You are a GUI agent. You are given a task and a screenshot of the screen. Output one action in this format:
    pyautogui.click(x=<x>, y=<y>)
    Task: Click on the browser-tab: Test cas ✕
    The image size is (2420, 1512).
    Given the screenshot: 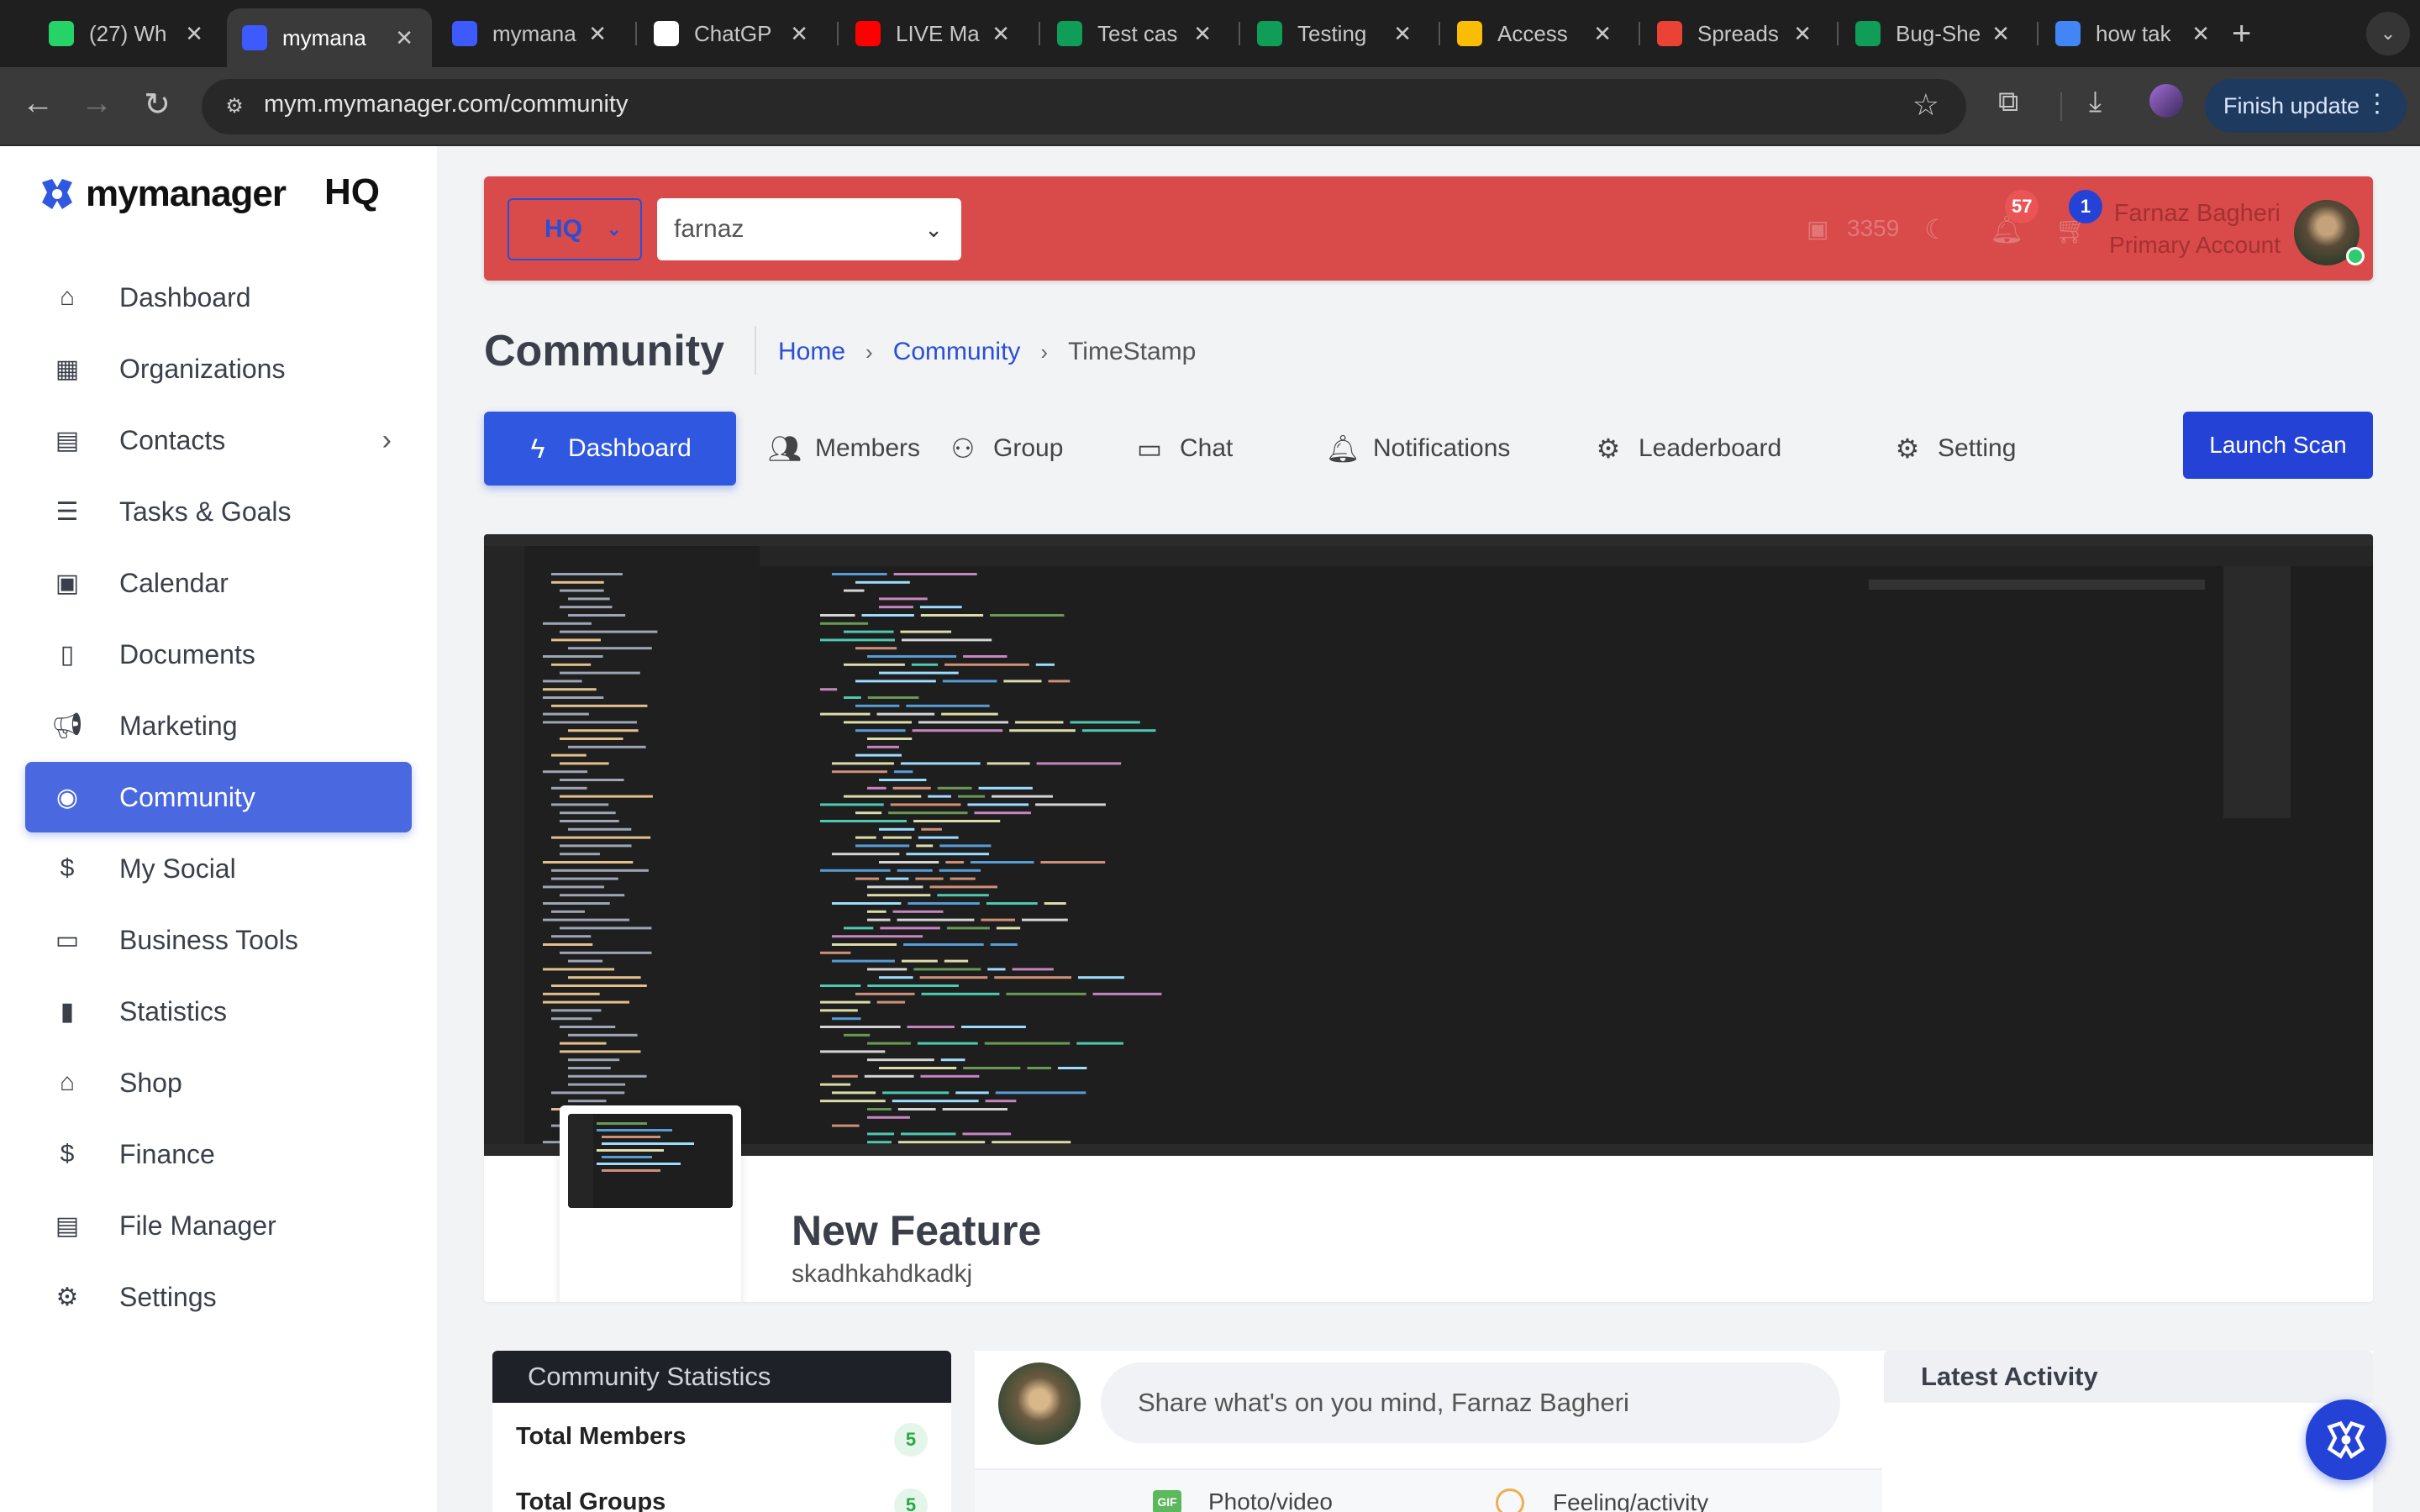 What is the action you would take?
    pyautogui.click(x=1136, y=33)
    